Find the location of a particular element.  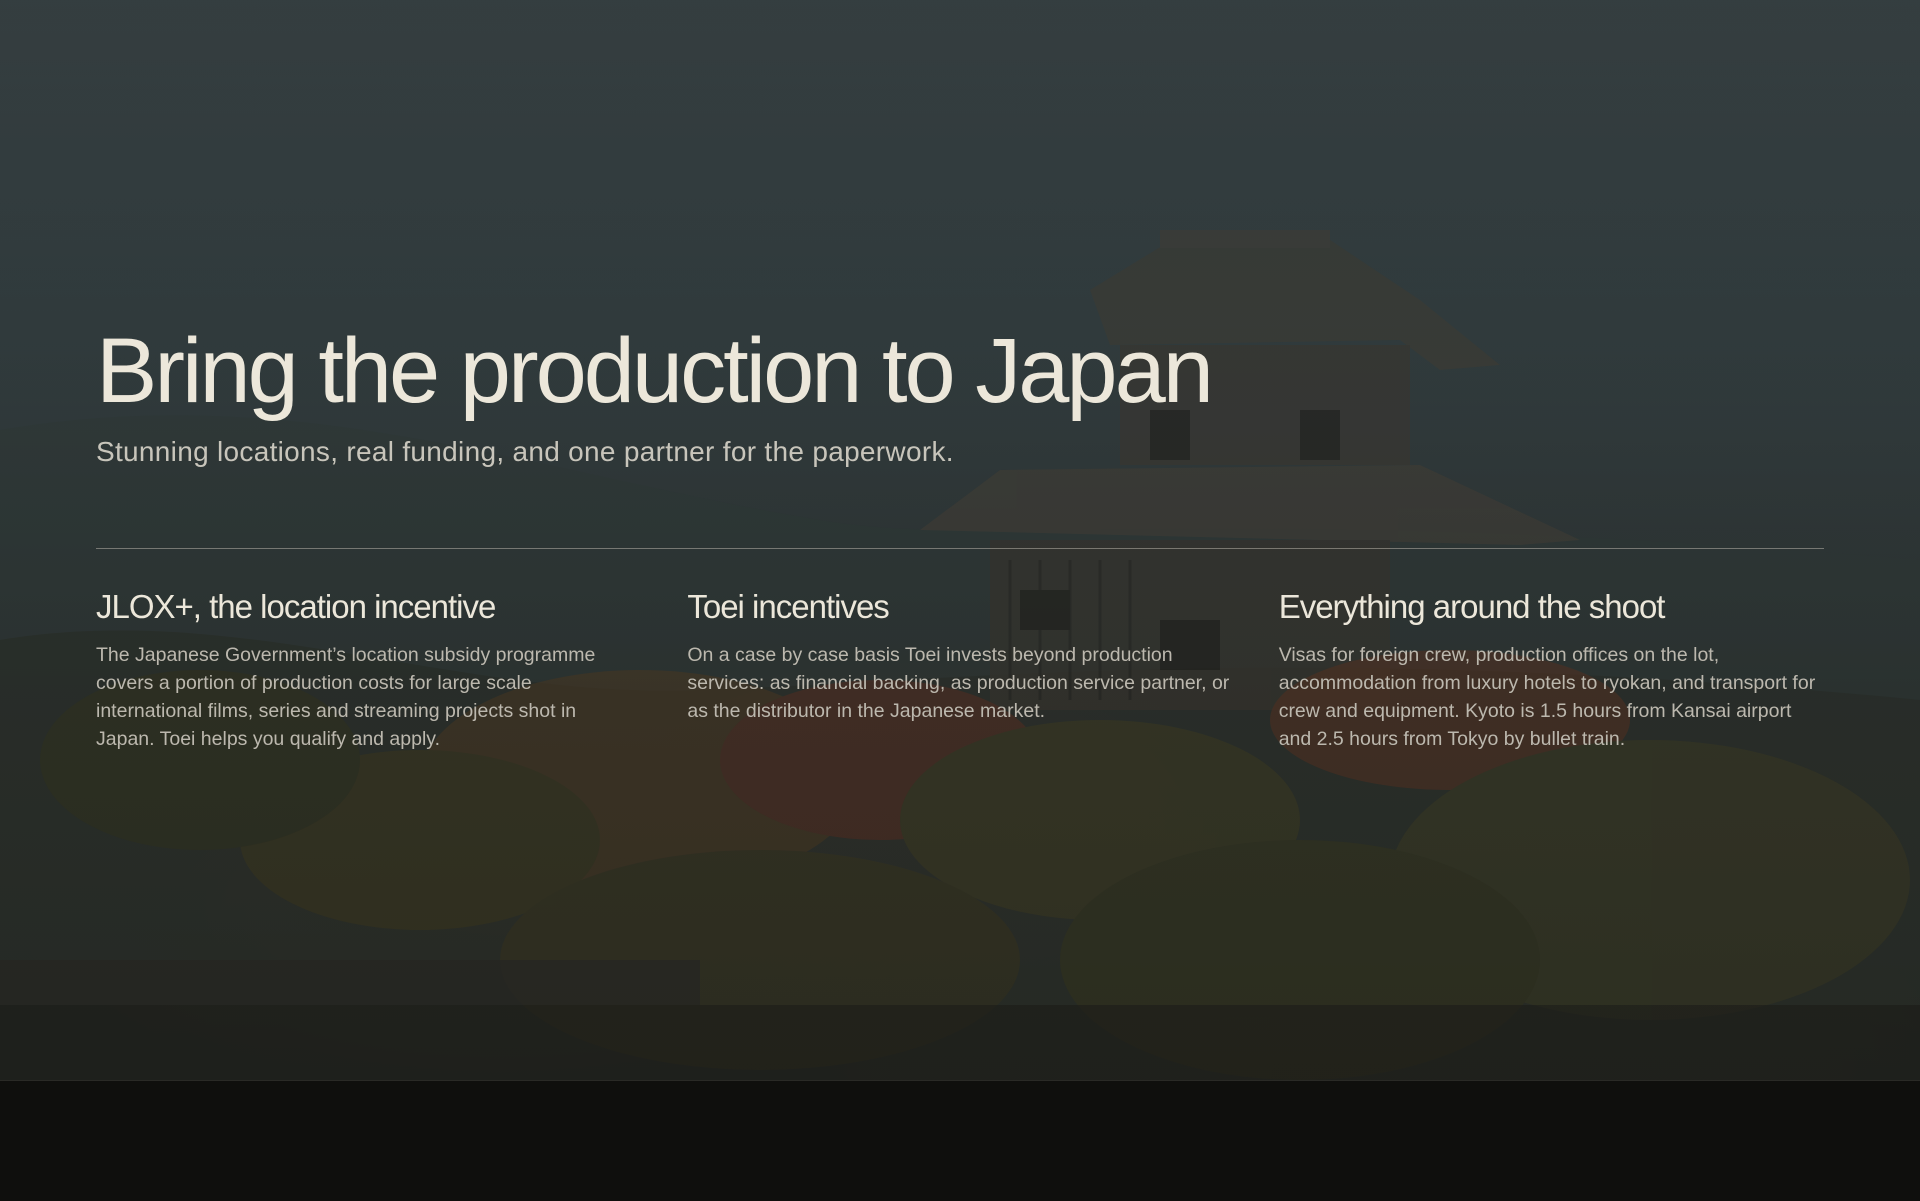

feature-title: JLOX+, the location incentive is located at coordinates (296, 606).